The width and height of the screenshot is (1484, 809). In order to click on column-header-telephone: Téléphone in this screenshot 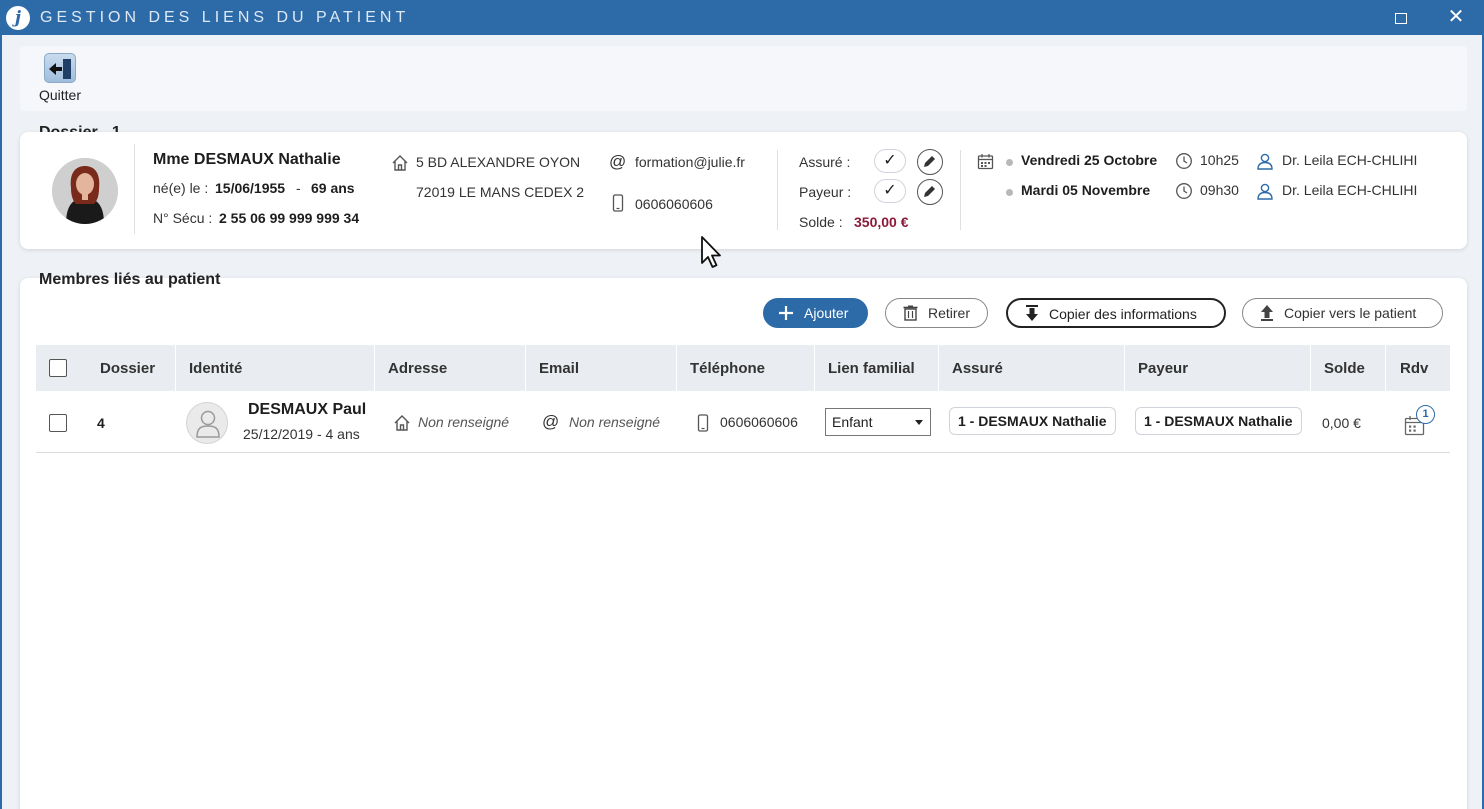, I will do `click(727, 368)`.